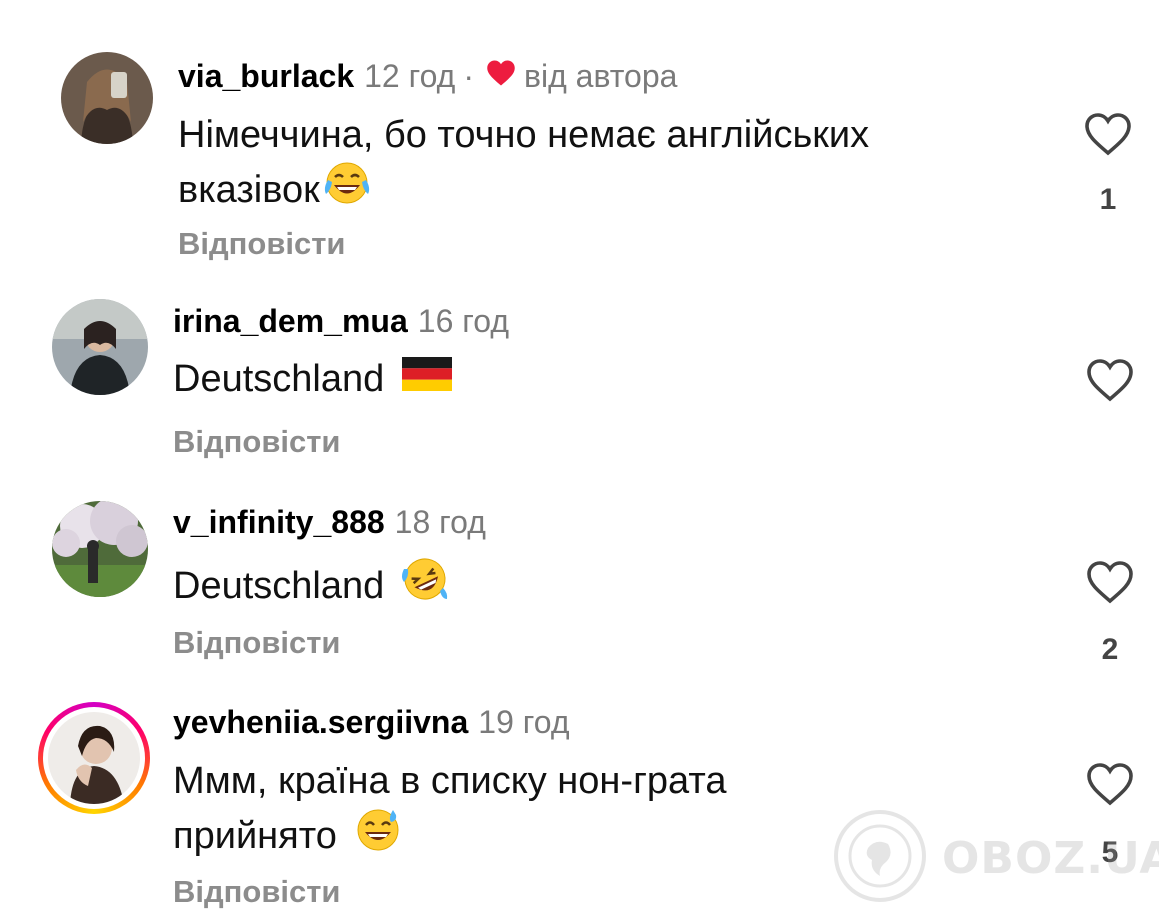  Describe the element at coordinates (425, 585) in the screenshot. I see `rolling-laughing-emoji-icon` at that location.